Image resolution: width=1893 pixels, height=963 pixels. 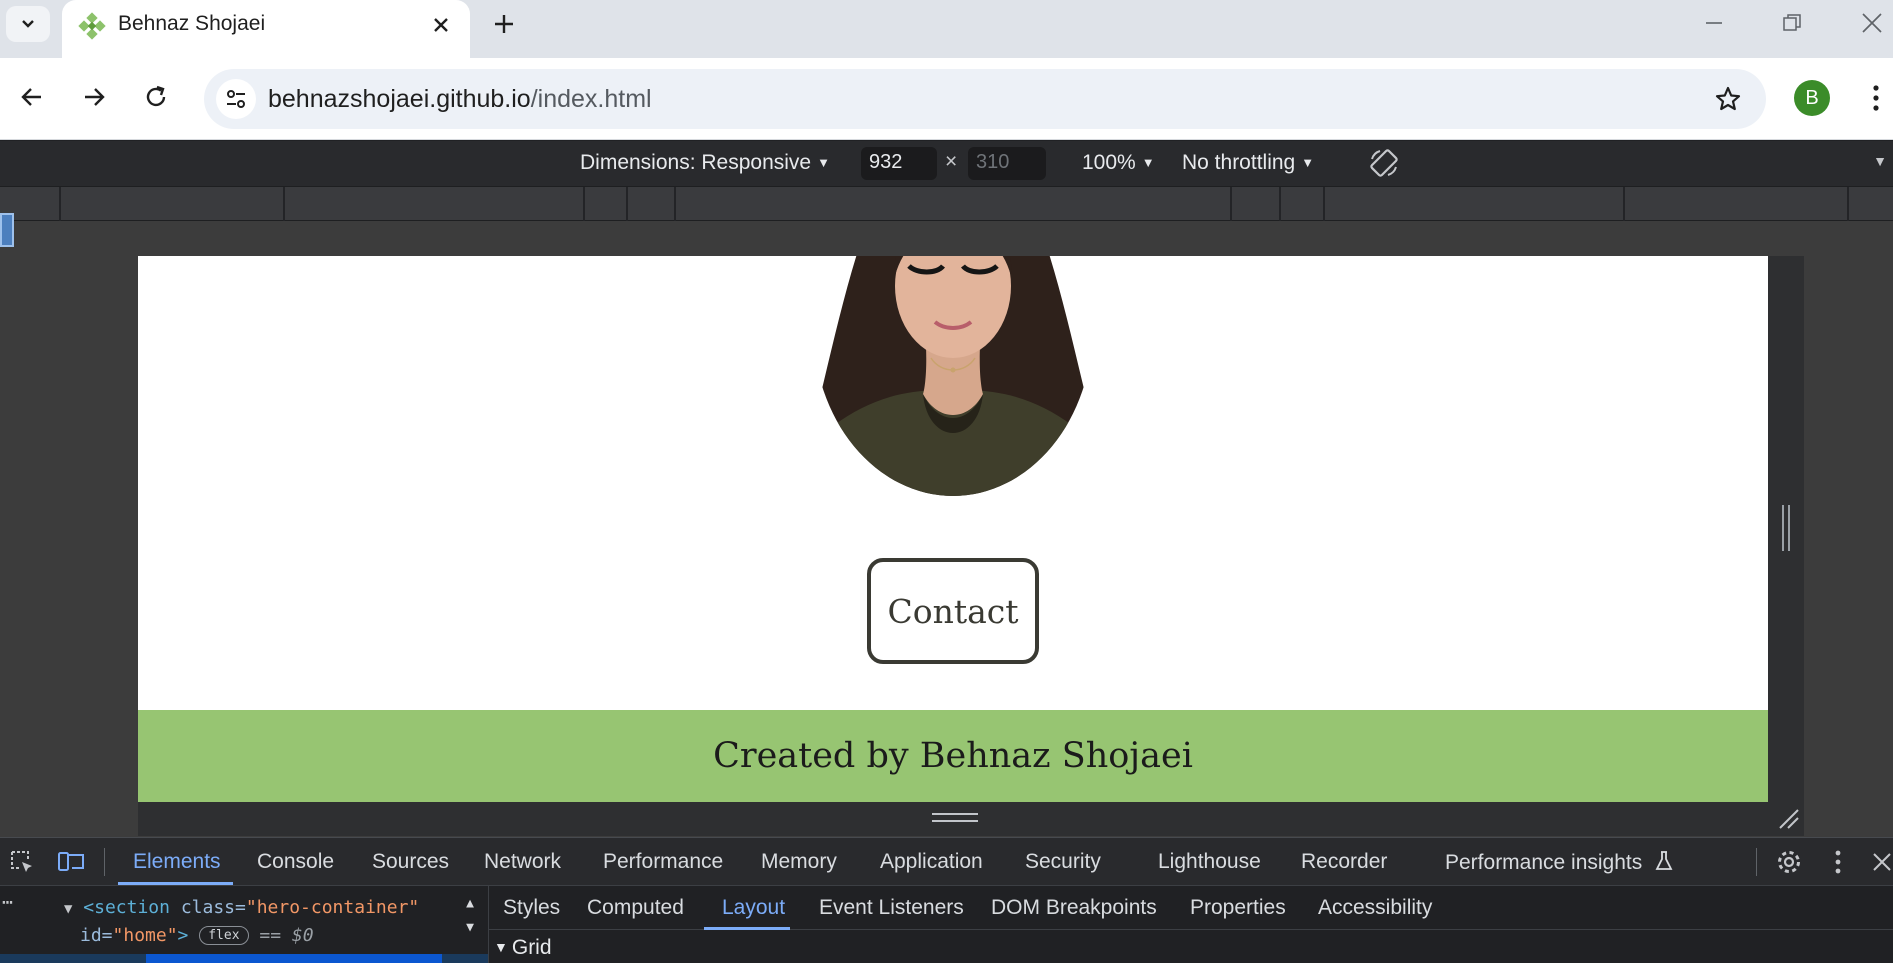 What do you see at coordinates (410, 862) in the screenshot?
I see `tab-sources: Sources` at bounding box center [410, 862].